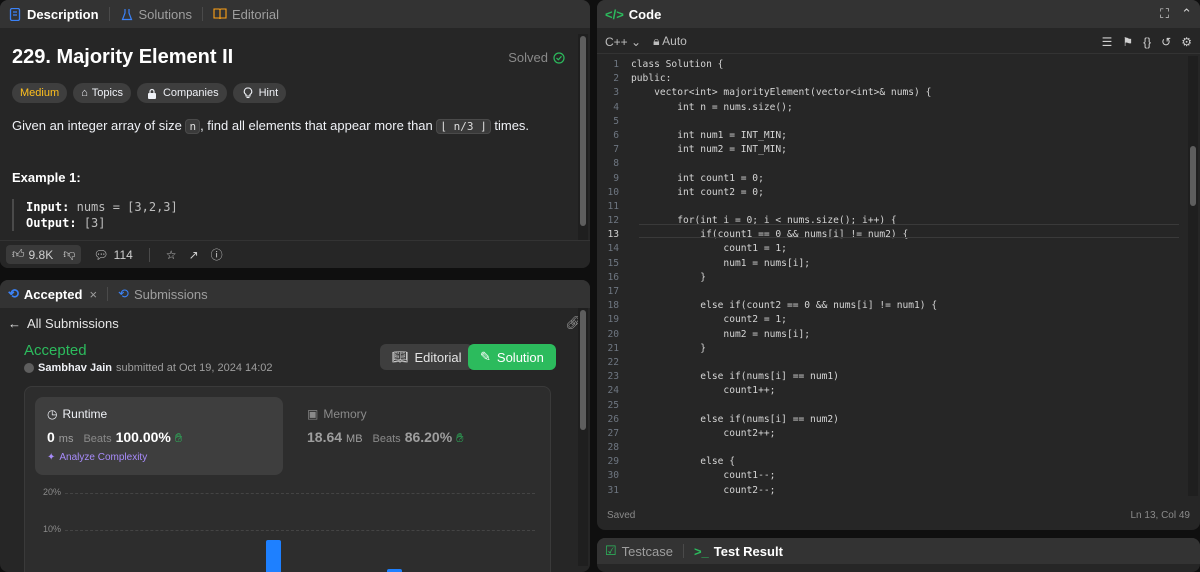 This screenshot has height=572, width=1200. What do you see at coordinates (669, 277) in the screenshot?
I see `code-text: }` at bounding box center [669, 277].